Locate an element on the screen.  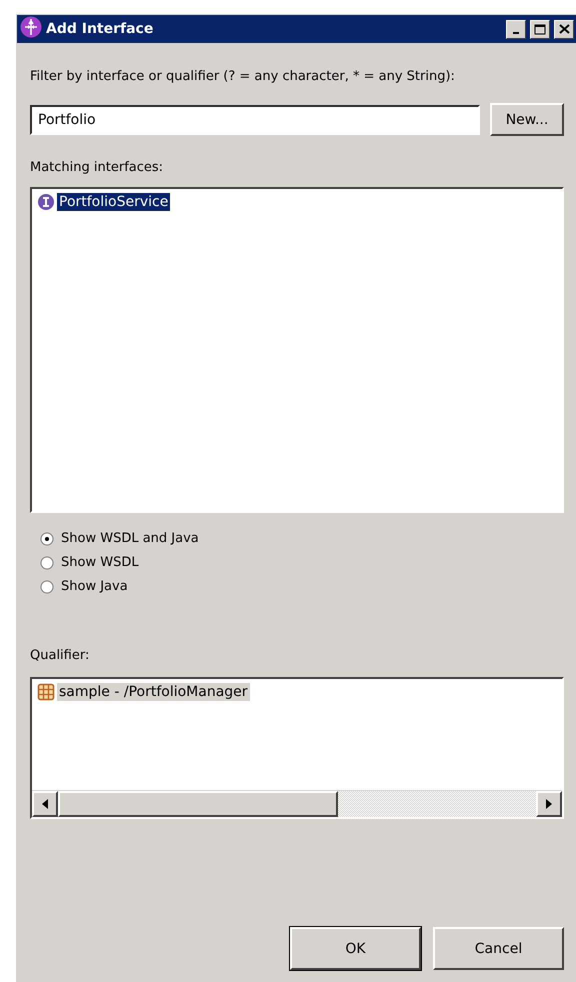
horizontal-scrollbar is located at coordinates (297, 803).